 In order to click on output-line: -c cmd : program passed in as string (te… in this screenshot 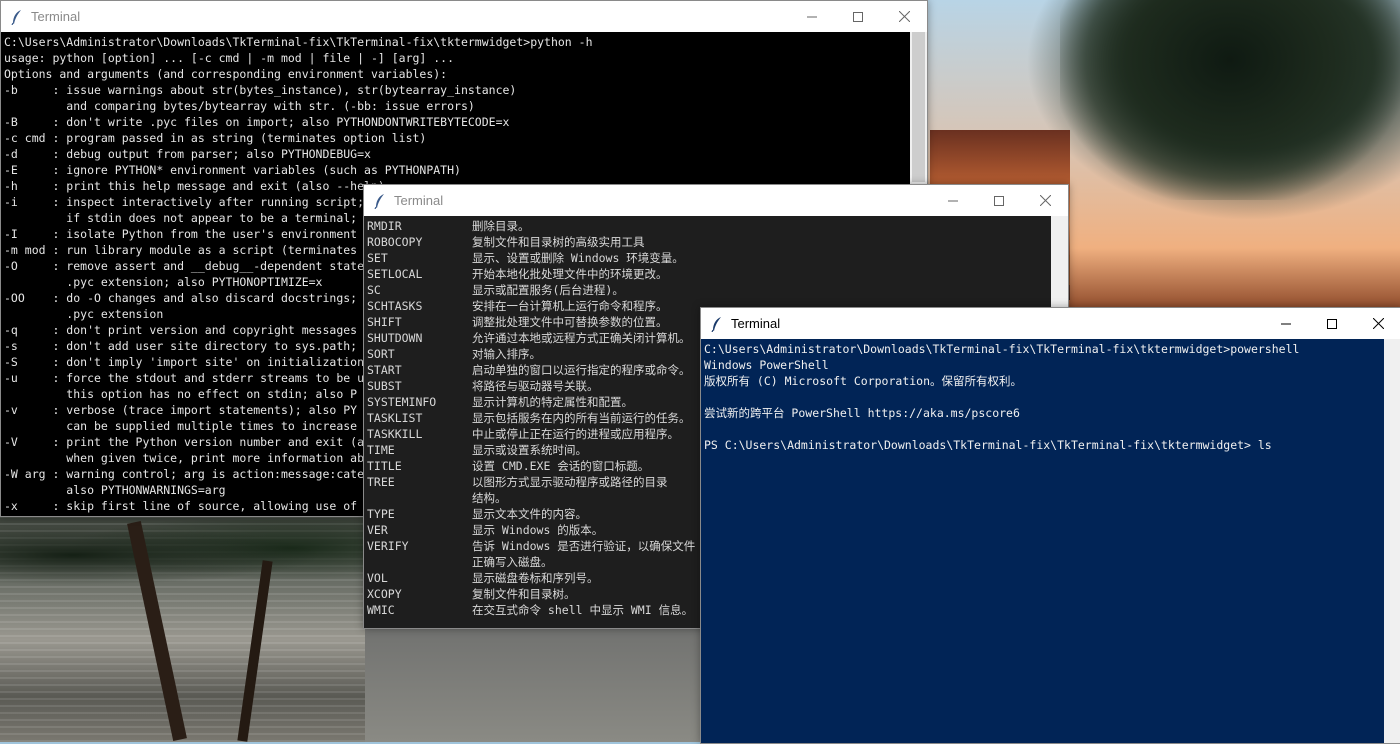, I will do `click(215, 138)`.